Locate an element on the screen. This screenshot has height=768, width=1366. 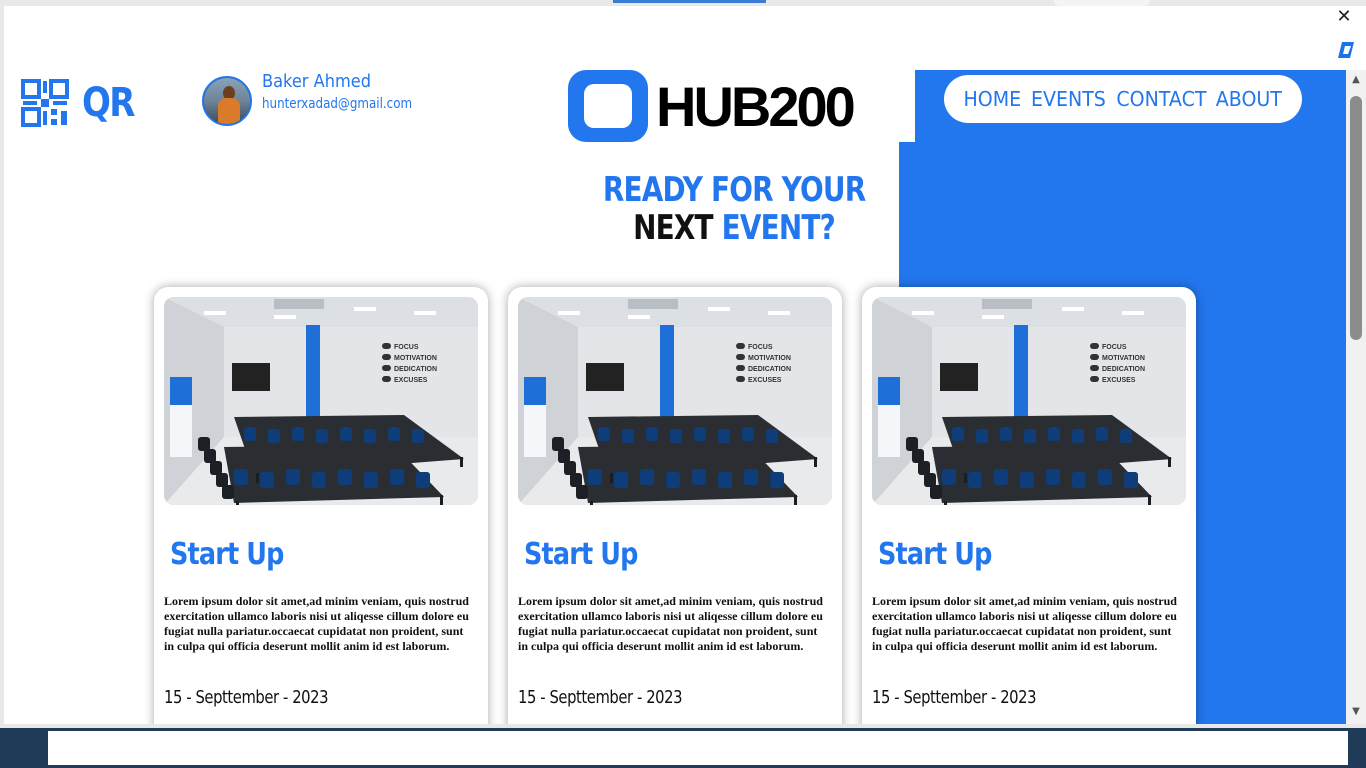
user-name: Baker Ahmed is located at coordinates (317, 81).